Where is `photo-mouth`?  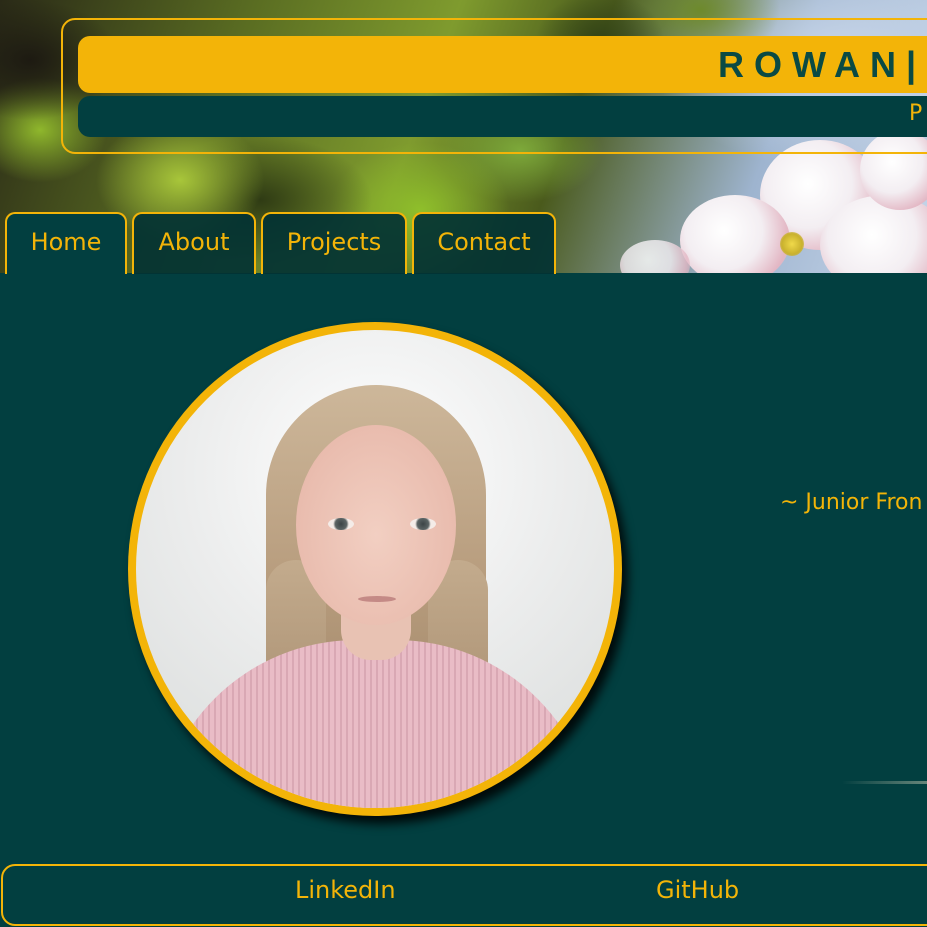 photo-mouth is located at coordinates (377, 599).